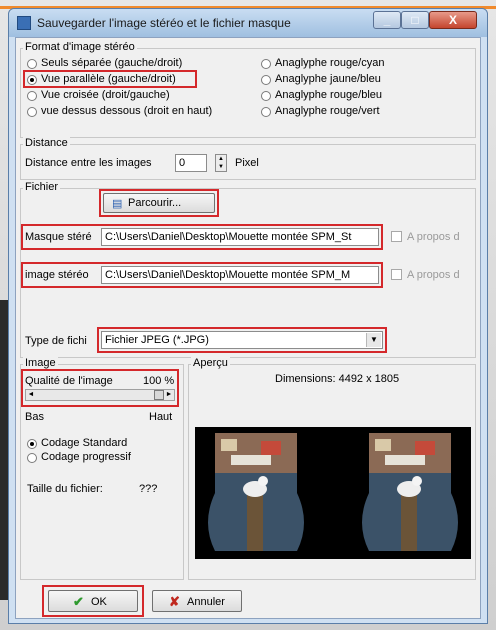 This screenshot has height=630, width=496. What do you see at coordinates (24, 23) in the screenshot?
I see `app-icon` at bounding box center [24, 23].